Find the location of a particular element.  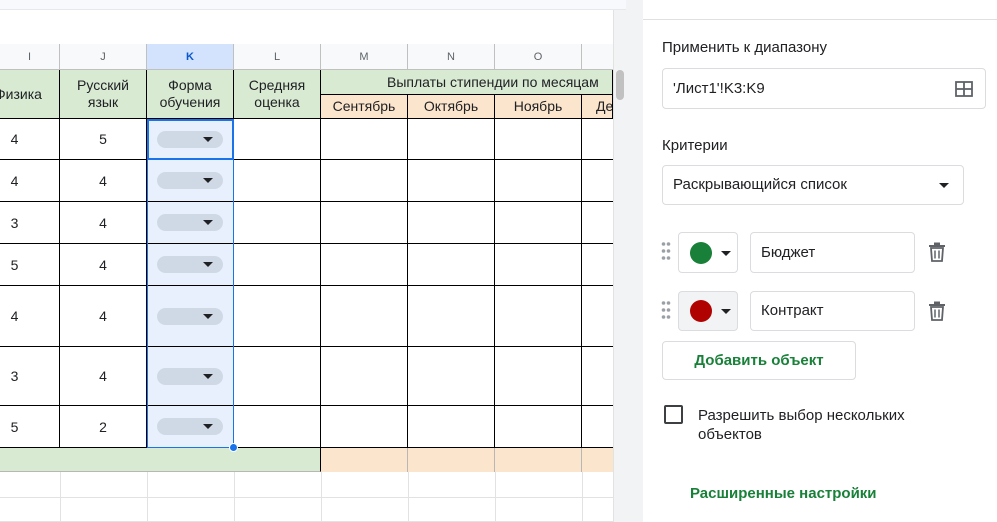

header-payments: Выплаты стипендии по месяцам is located at coordinates (467, 82).